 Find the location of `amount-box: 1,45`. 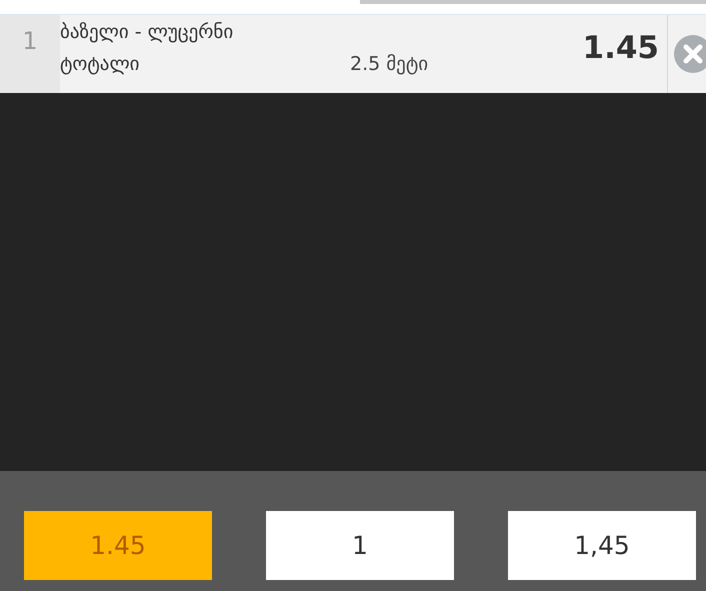

amount-box: 1,45 is located at coordinates (602, 545).